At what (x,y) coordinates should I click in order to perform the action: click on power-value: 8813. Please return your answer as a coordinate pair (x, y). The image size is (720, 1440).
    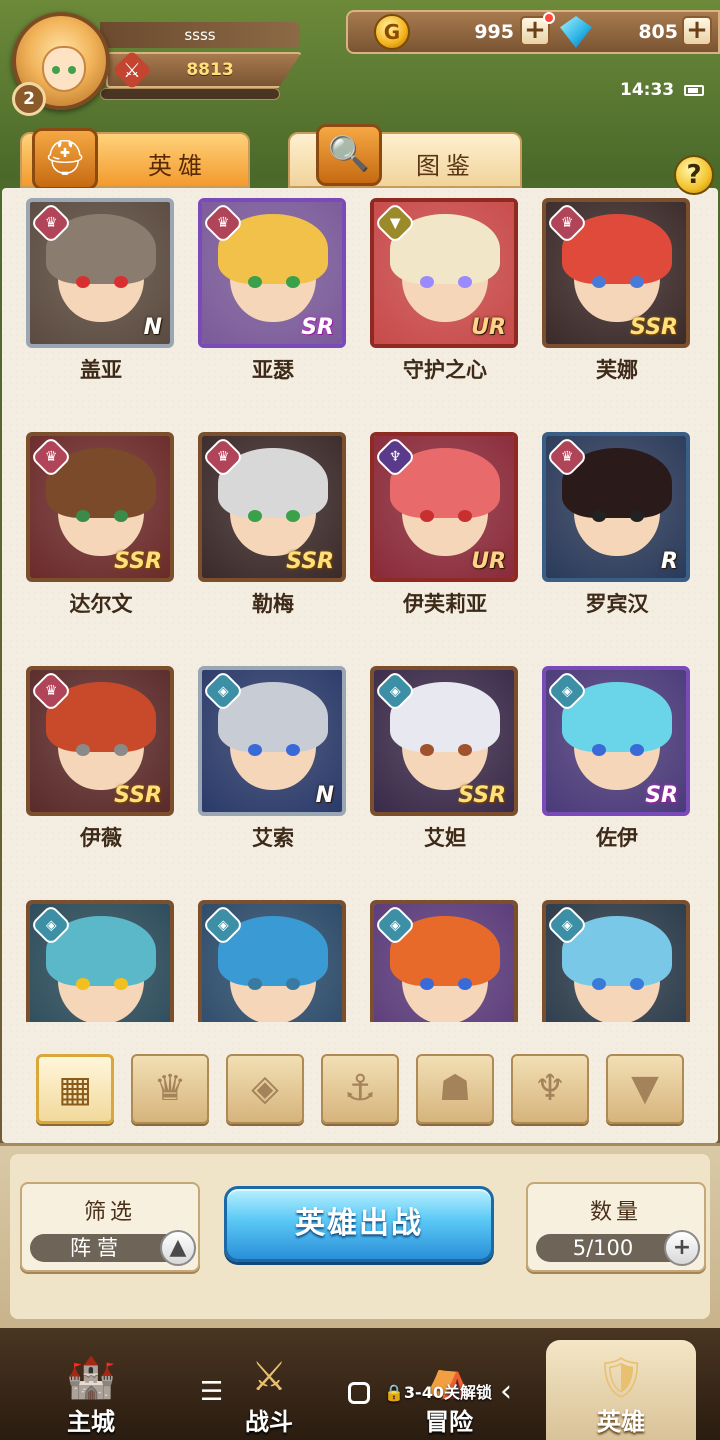
    Looking at the image, I should click on (210, 70).